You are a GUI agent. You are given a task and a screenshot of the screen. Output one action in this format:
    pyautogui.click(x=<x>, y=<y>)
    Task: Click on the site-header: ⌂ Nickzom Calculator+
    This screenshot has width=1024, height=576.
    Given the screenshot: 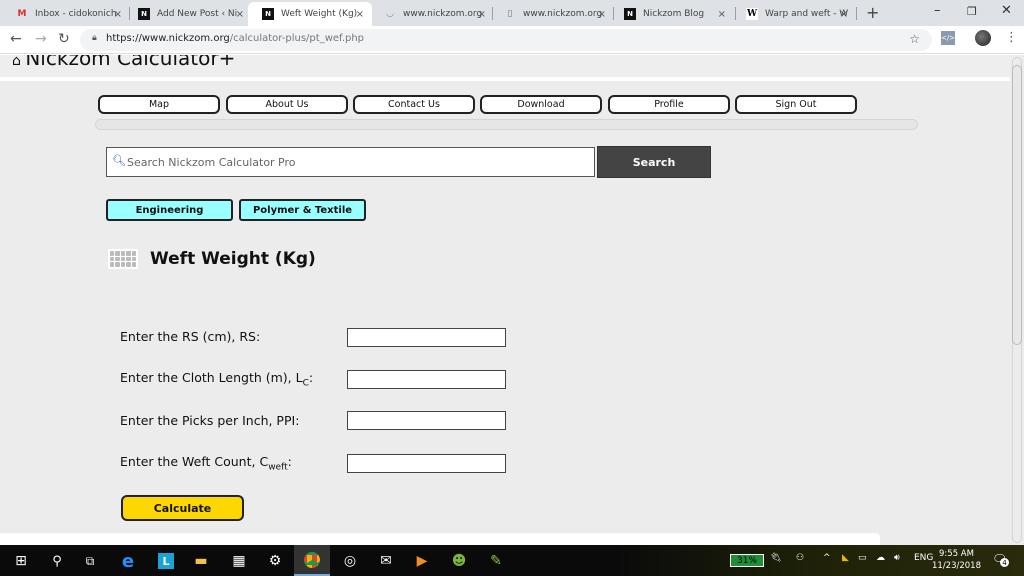 What is the action you would take?
    pyautogui.click(x=505, y=68)
    